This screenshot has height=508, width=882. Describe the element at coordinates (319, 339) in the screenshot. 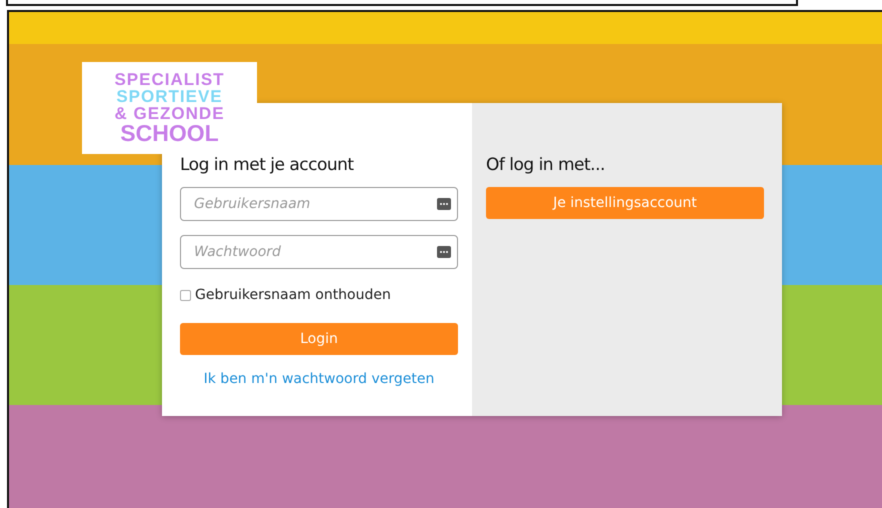

I see `login-button: Login` at that location.